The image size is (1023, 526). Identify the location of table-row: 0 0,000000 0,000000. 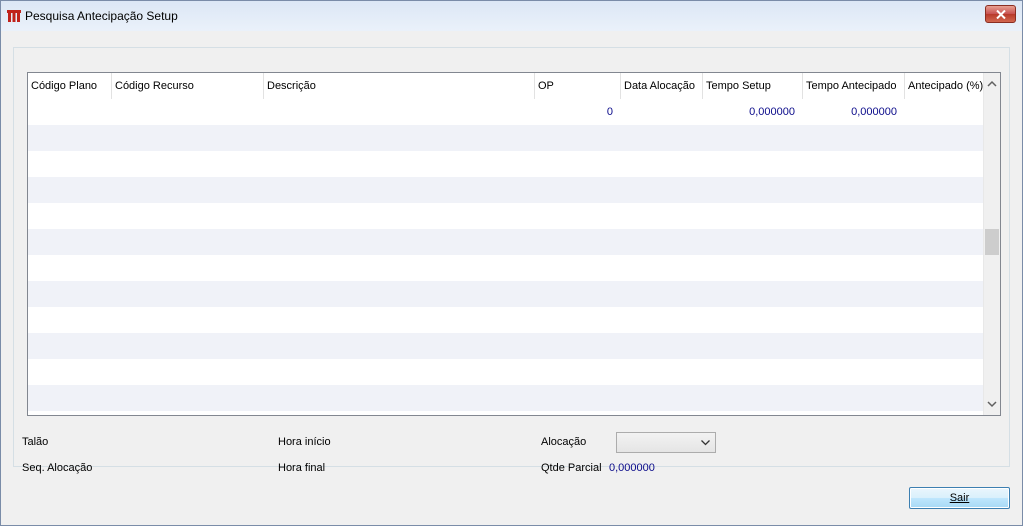
(506, 112).